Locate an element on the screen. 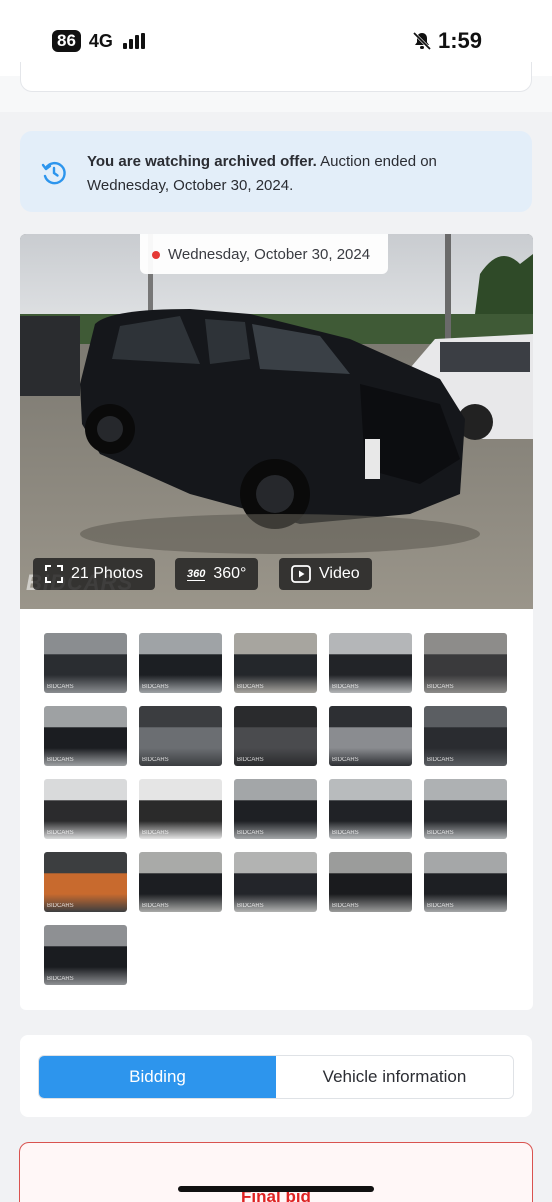  video-label: Video is located at coordinates (339, 573).